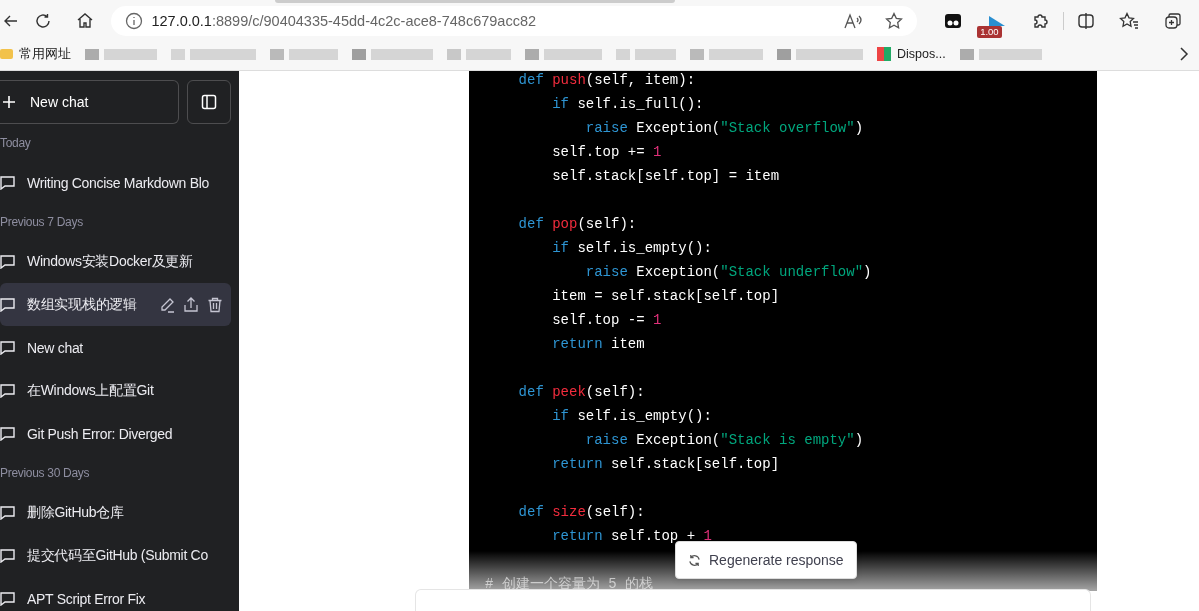 This screenshot has height=611, width=1199. What do you see at coordinates (115, 347) in the screenshot?
I see `chat-item: New chat` at bounding box center [115, 347].